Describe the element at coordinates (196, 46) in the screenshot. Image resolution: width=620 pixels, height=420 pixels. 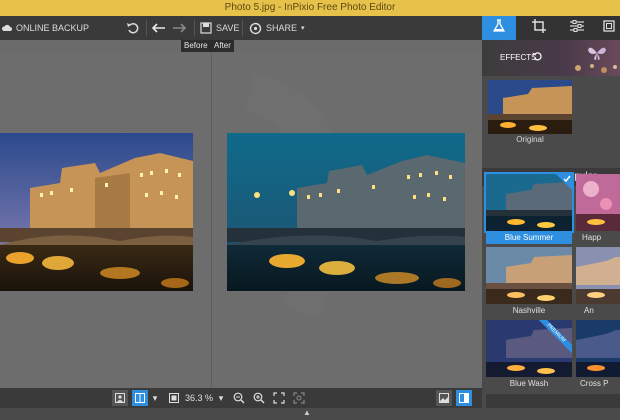
I see `before-label: Before` at that location.